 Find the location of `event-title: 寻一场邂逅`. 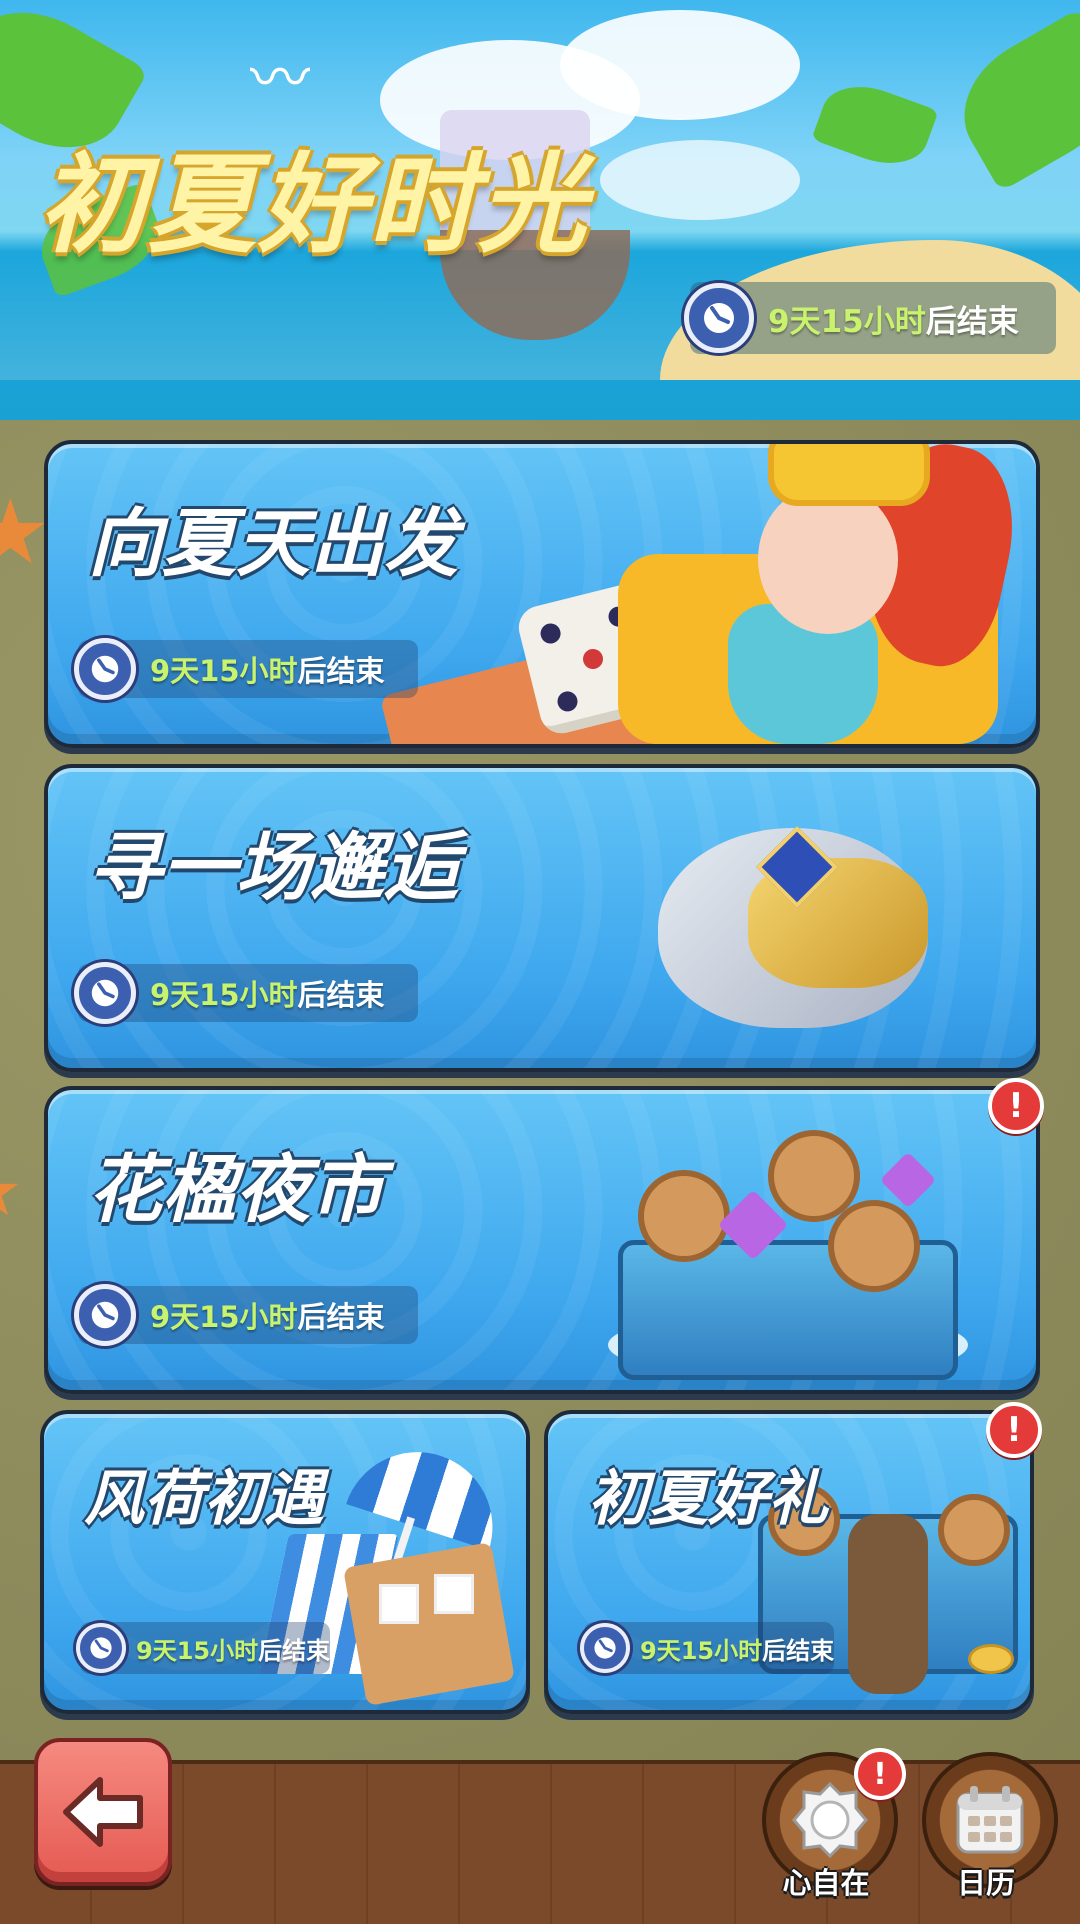

event-title: 寻一场邂逅 is located at coordinates (273, 868).